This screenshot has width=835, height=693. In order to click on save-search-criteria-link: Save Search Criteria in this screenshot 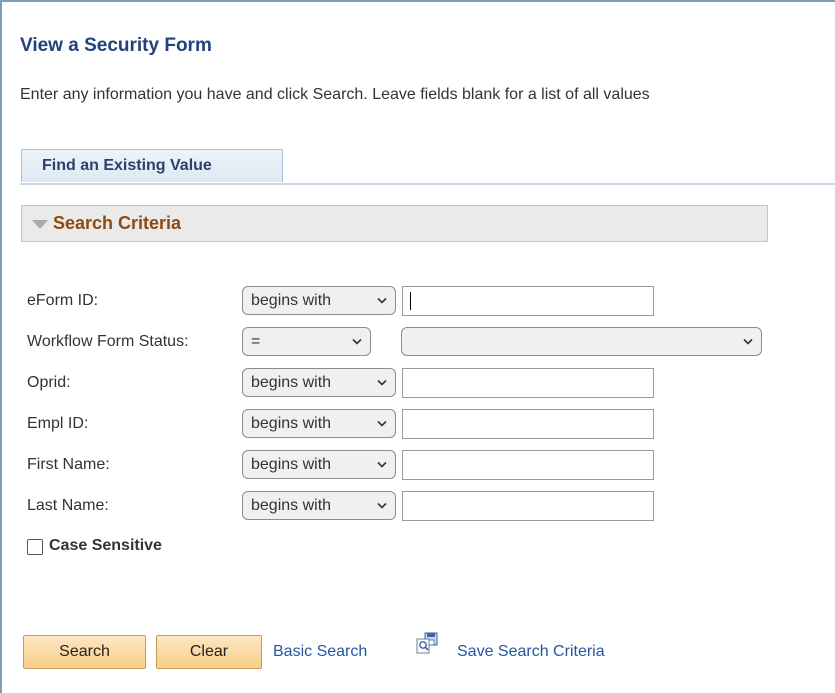, I will do `click(531, 652)`.